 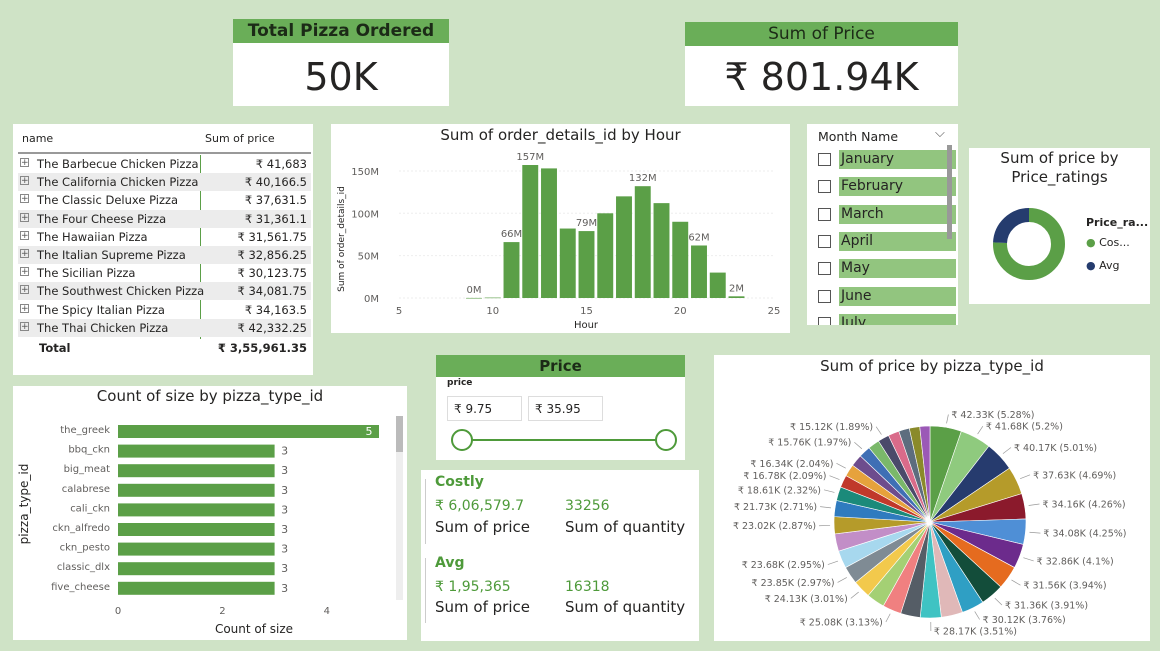 I want to click on pie-label: ₹ 34.16K (4.26%), so click(x=1083, y=505).